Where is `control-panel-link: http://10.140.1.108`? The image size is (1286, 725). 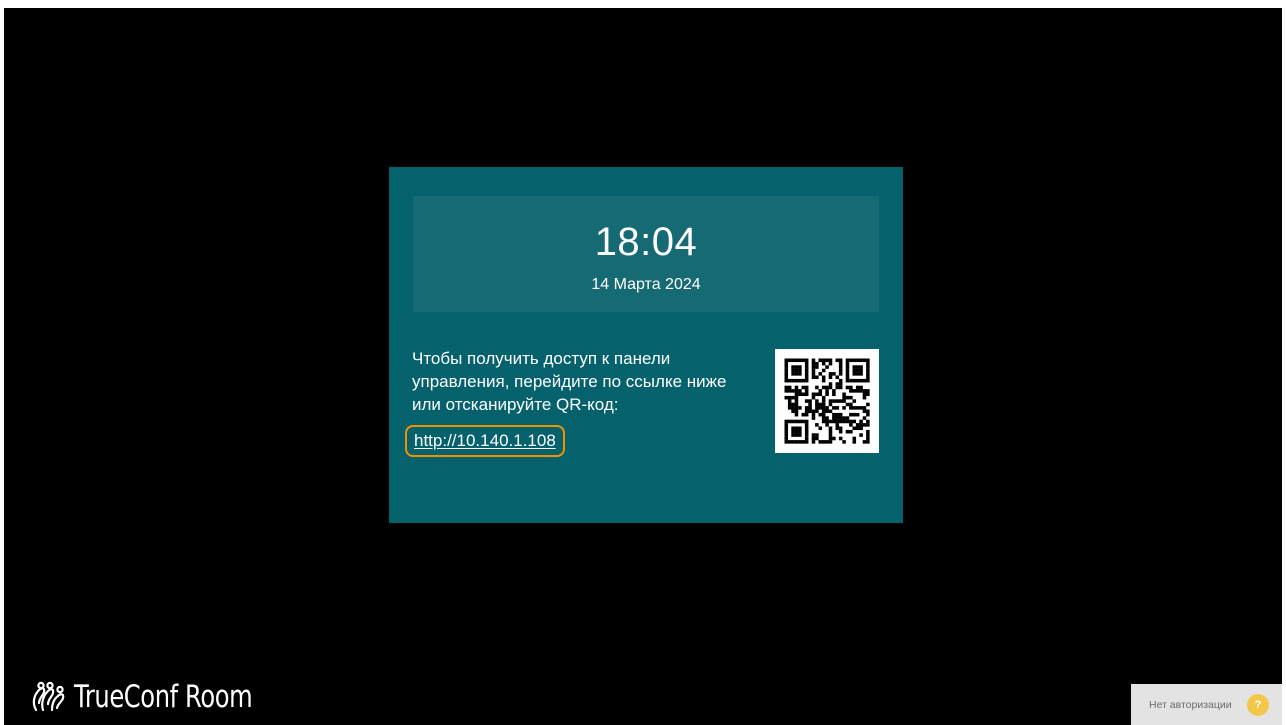
control-panel-link: http://10.140.1.108 is located at coordinates (485, 441).